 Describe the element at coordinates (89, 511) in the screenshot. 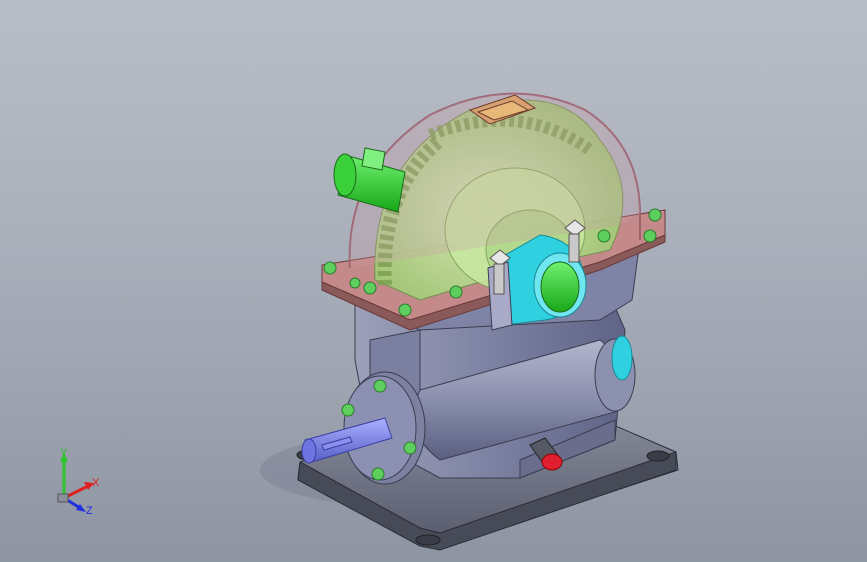

I see `z-axis-label: Z` at that location.